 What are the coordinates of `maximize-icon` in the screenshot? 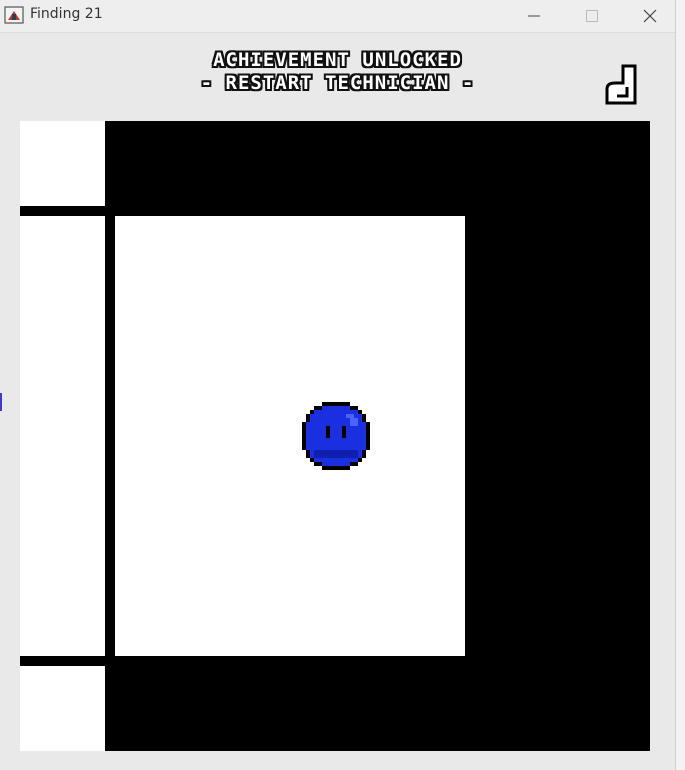 It's located at (592, 16).